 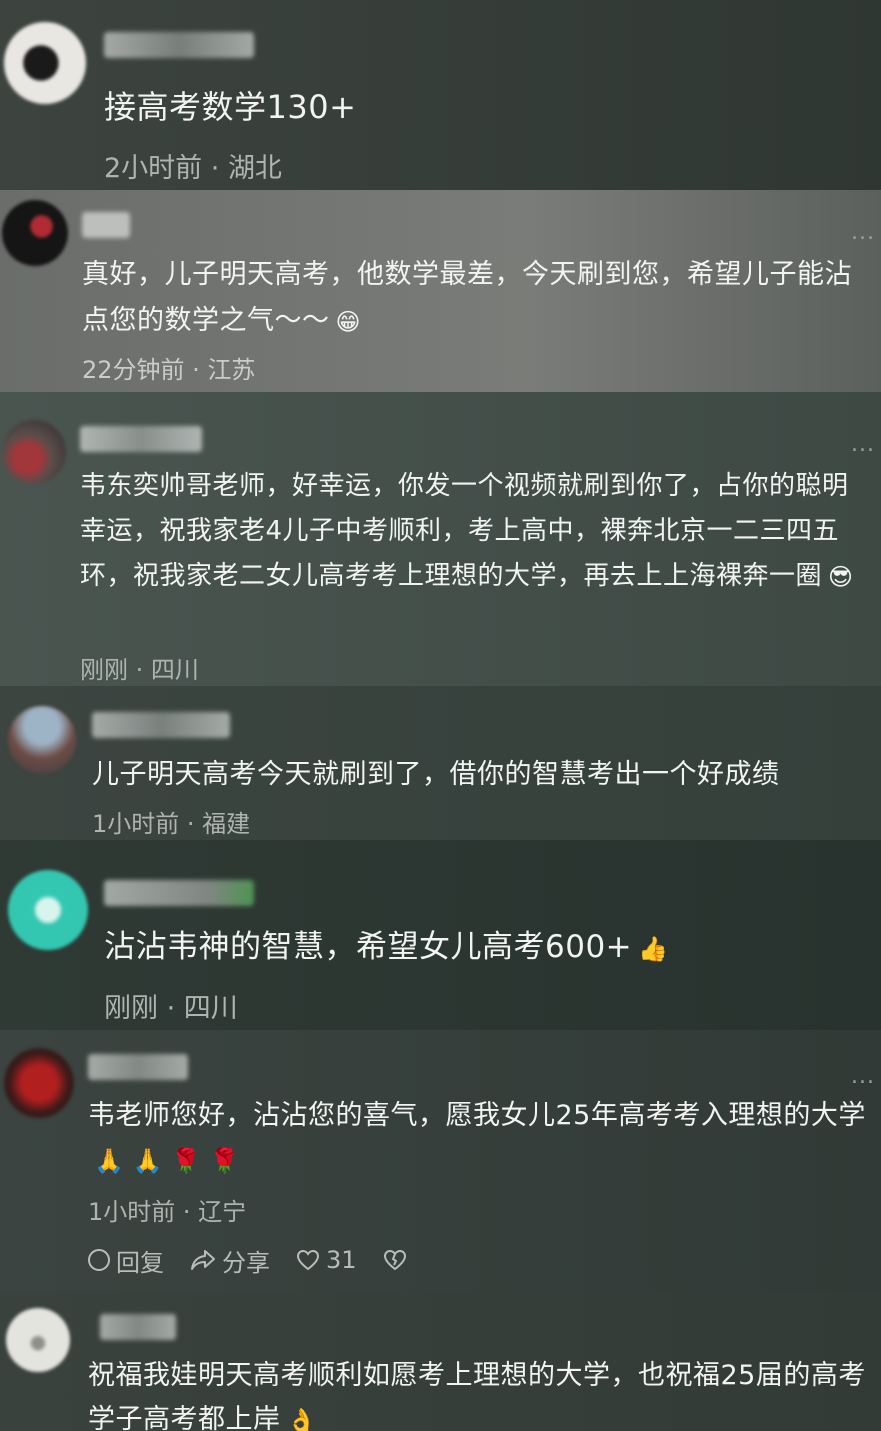 I want to click on comment-text-content: 沾沾韦神的智慧，希望女儿高考600+, so click(x=368, y=947).